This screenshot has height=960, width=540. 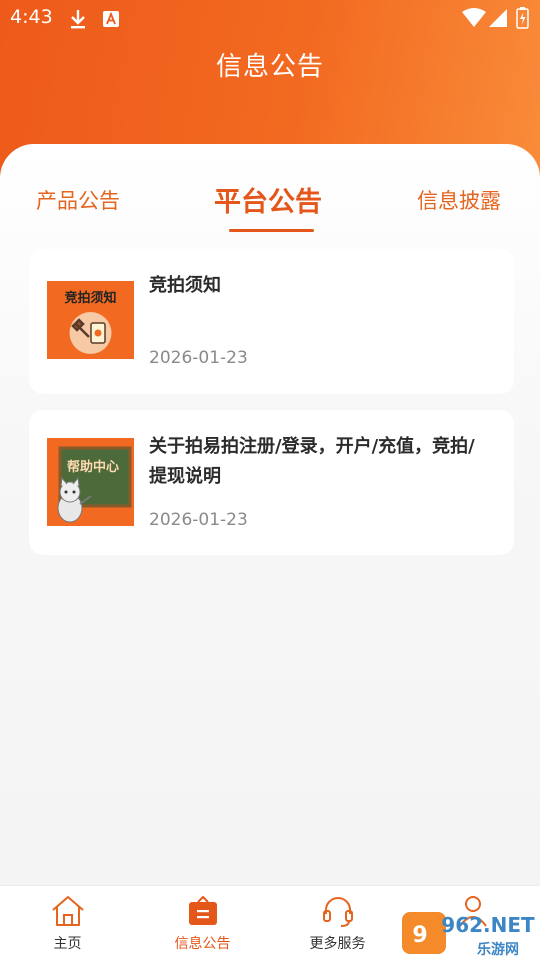 I want to click on watermark-subtext: 乐游网, so click(x=498, y=949).